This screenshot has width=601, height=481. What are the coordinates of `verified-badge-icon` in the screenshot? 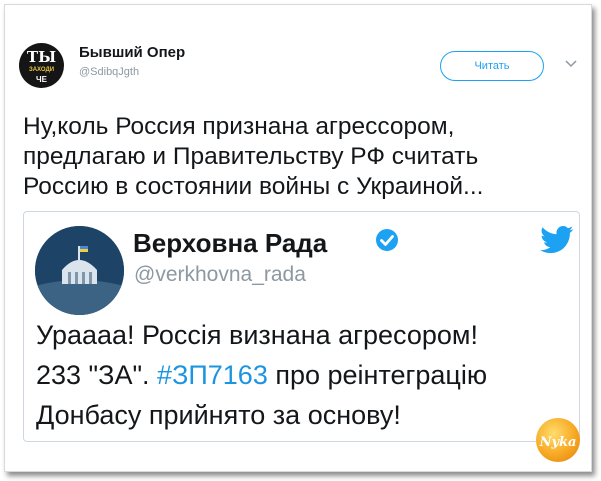 It's located at (387, 240).